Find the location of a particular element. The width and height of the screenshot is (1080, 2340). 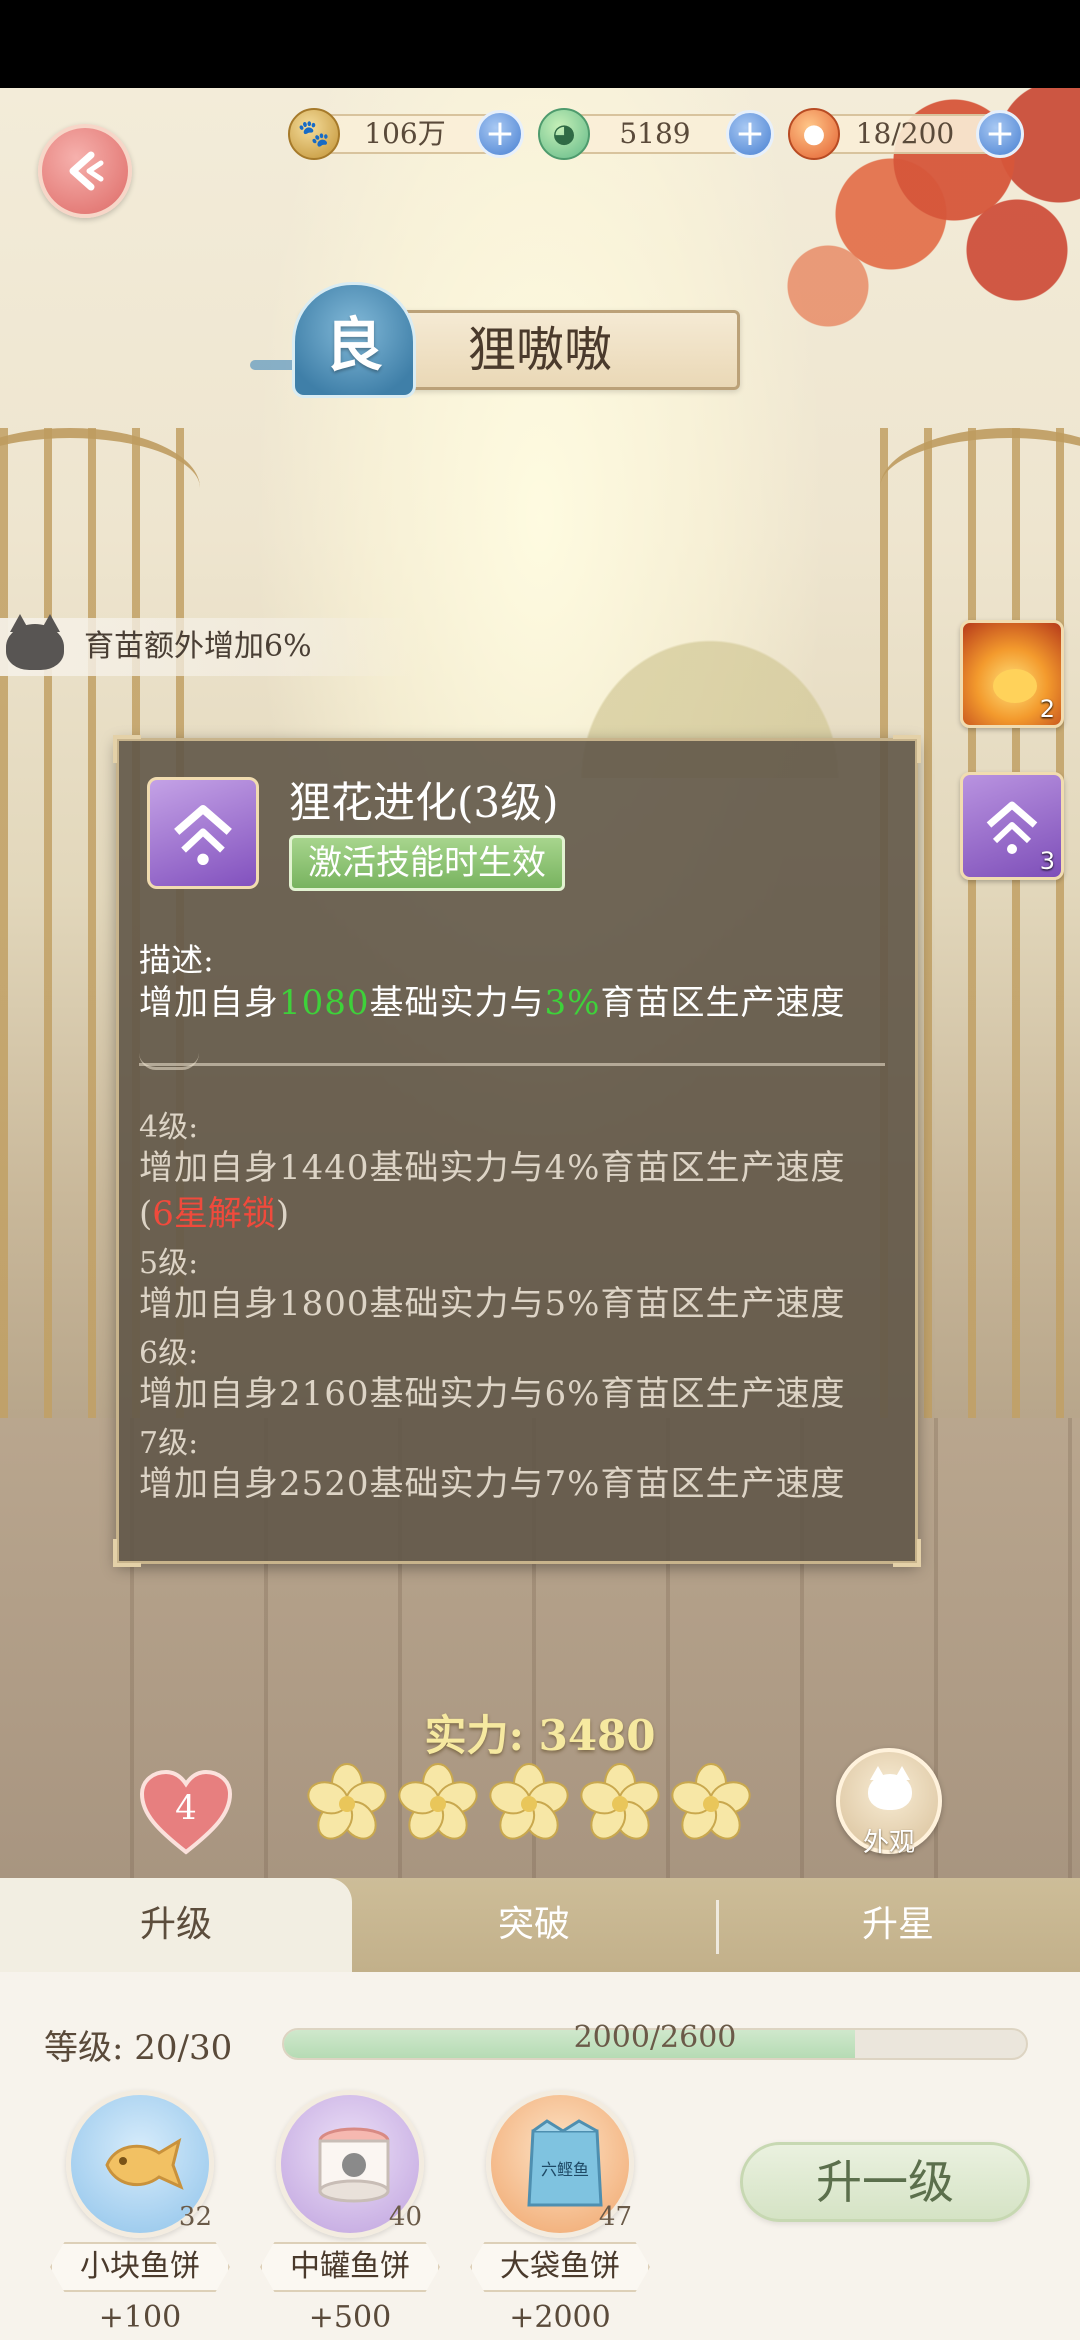

buff-text: 育苗额外增加6% is located at coordinates (198, 646).